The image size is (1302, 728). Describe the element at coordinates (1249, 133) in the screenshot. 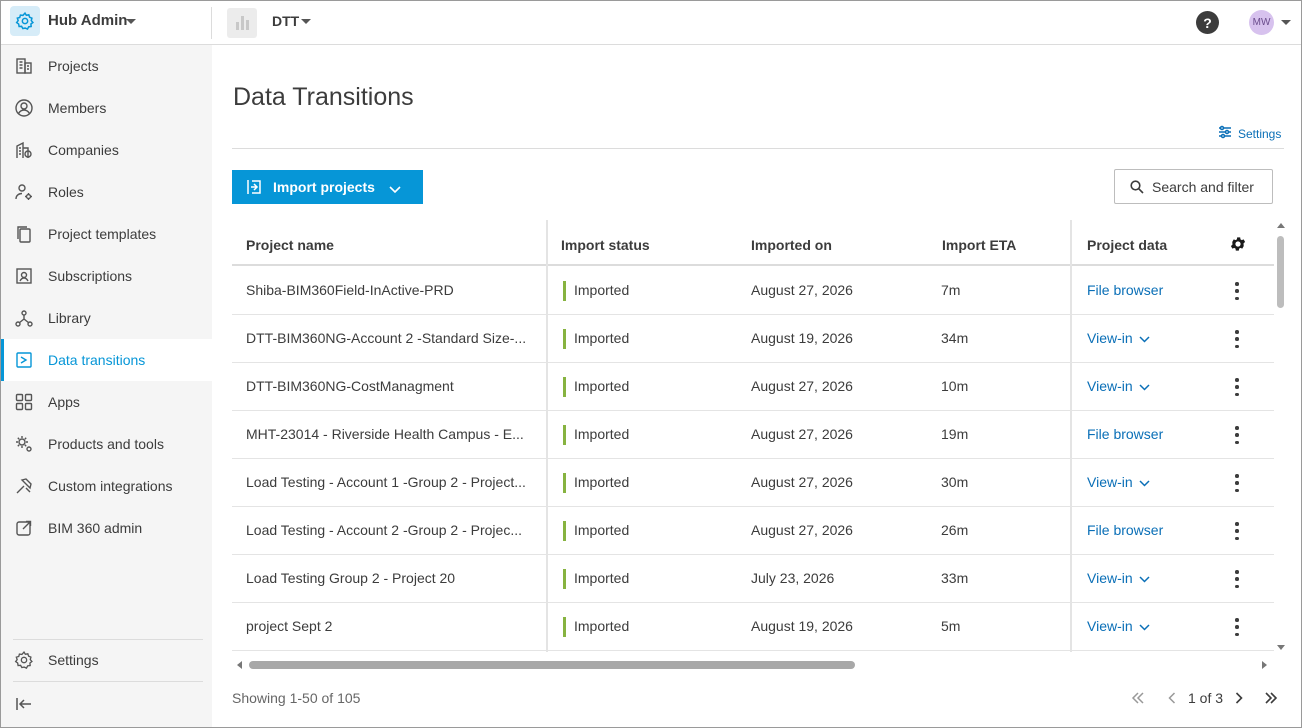

I see `settings-link: Settings` at that location.